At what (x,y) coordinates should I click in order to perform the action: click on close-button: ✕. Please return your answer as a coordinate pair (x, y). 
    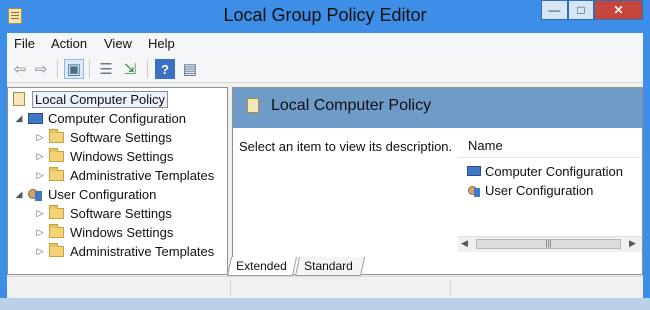
    Looking at the image, I should click on (618, 10).